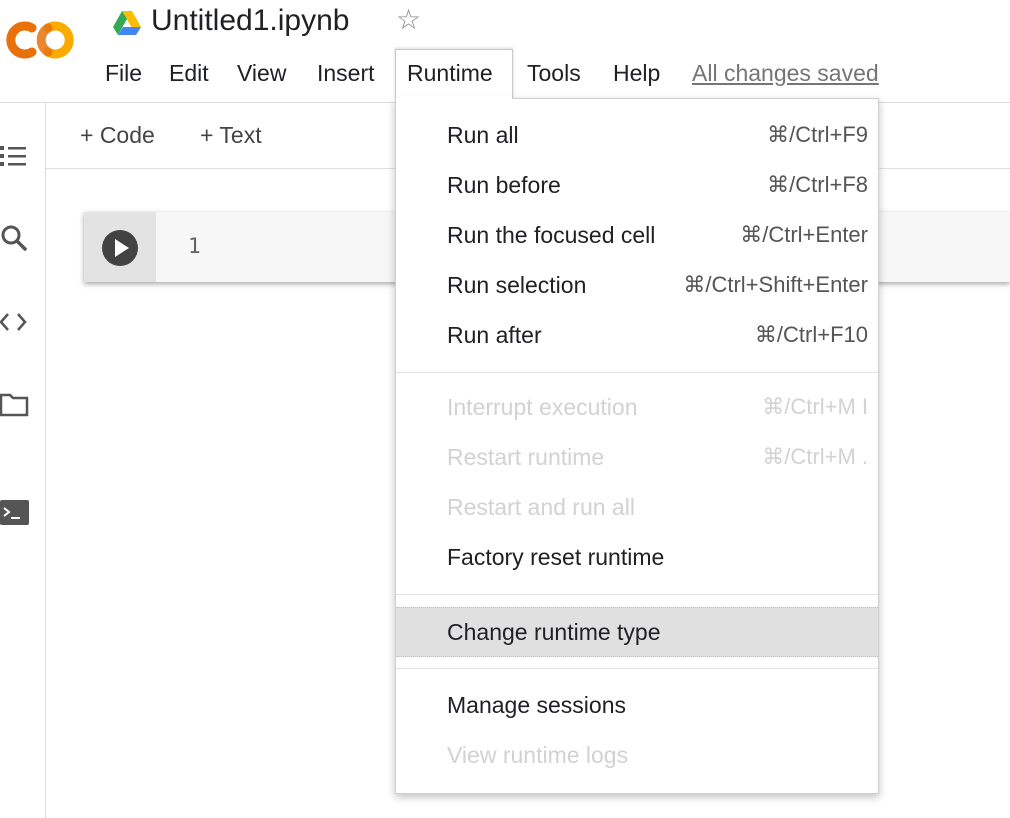 The width and height of the screenshot is (1010, 818). I want to click on menu-item-shortcut: ⌘/Ctrl+Shift+Enter, so click(775, 284).